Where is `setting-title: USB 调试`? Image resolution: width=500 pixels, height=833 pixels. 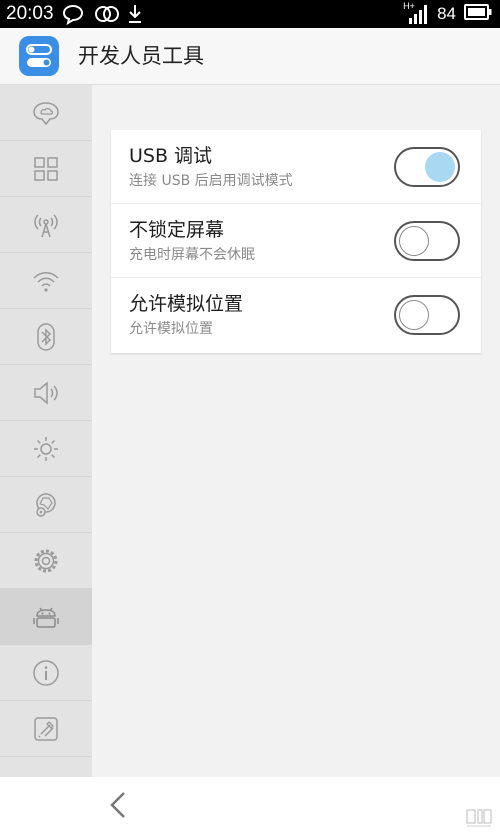
setting-title: USB 调试 is located at coordinates (171, 156).